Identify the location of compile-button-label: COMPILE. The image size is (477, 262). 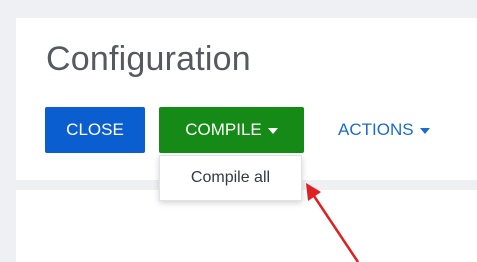
(223, 129).